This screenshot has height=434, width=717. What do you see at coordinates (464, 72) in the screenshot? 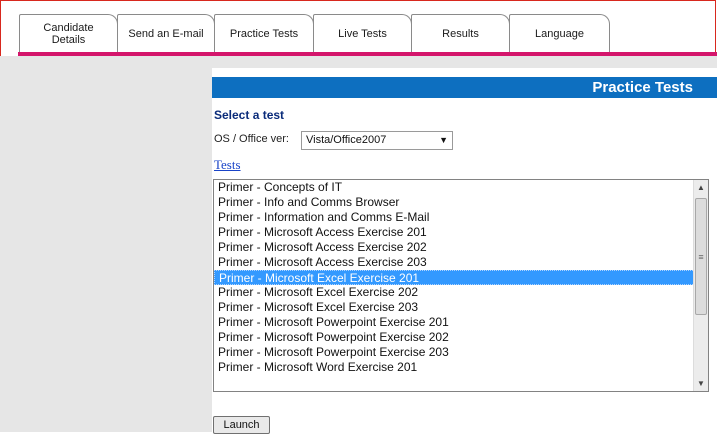
I see `header-gap` at bounding box center [464, 72].